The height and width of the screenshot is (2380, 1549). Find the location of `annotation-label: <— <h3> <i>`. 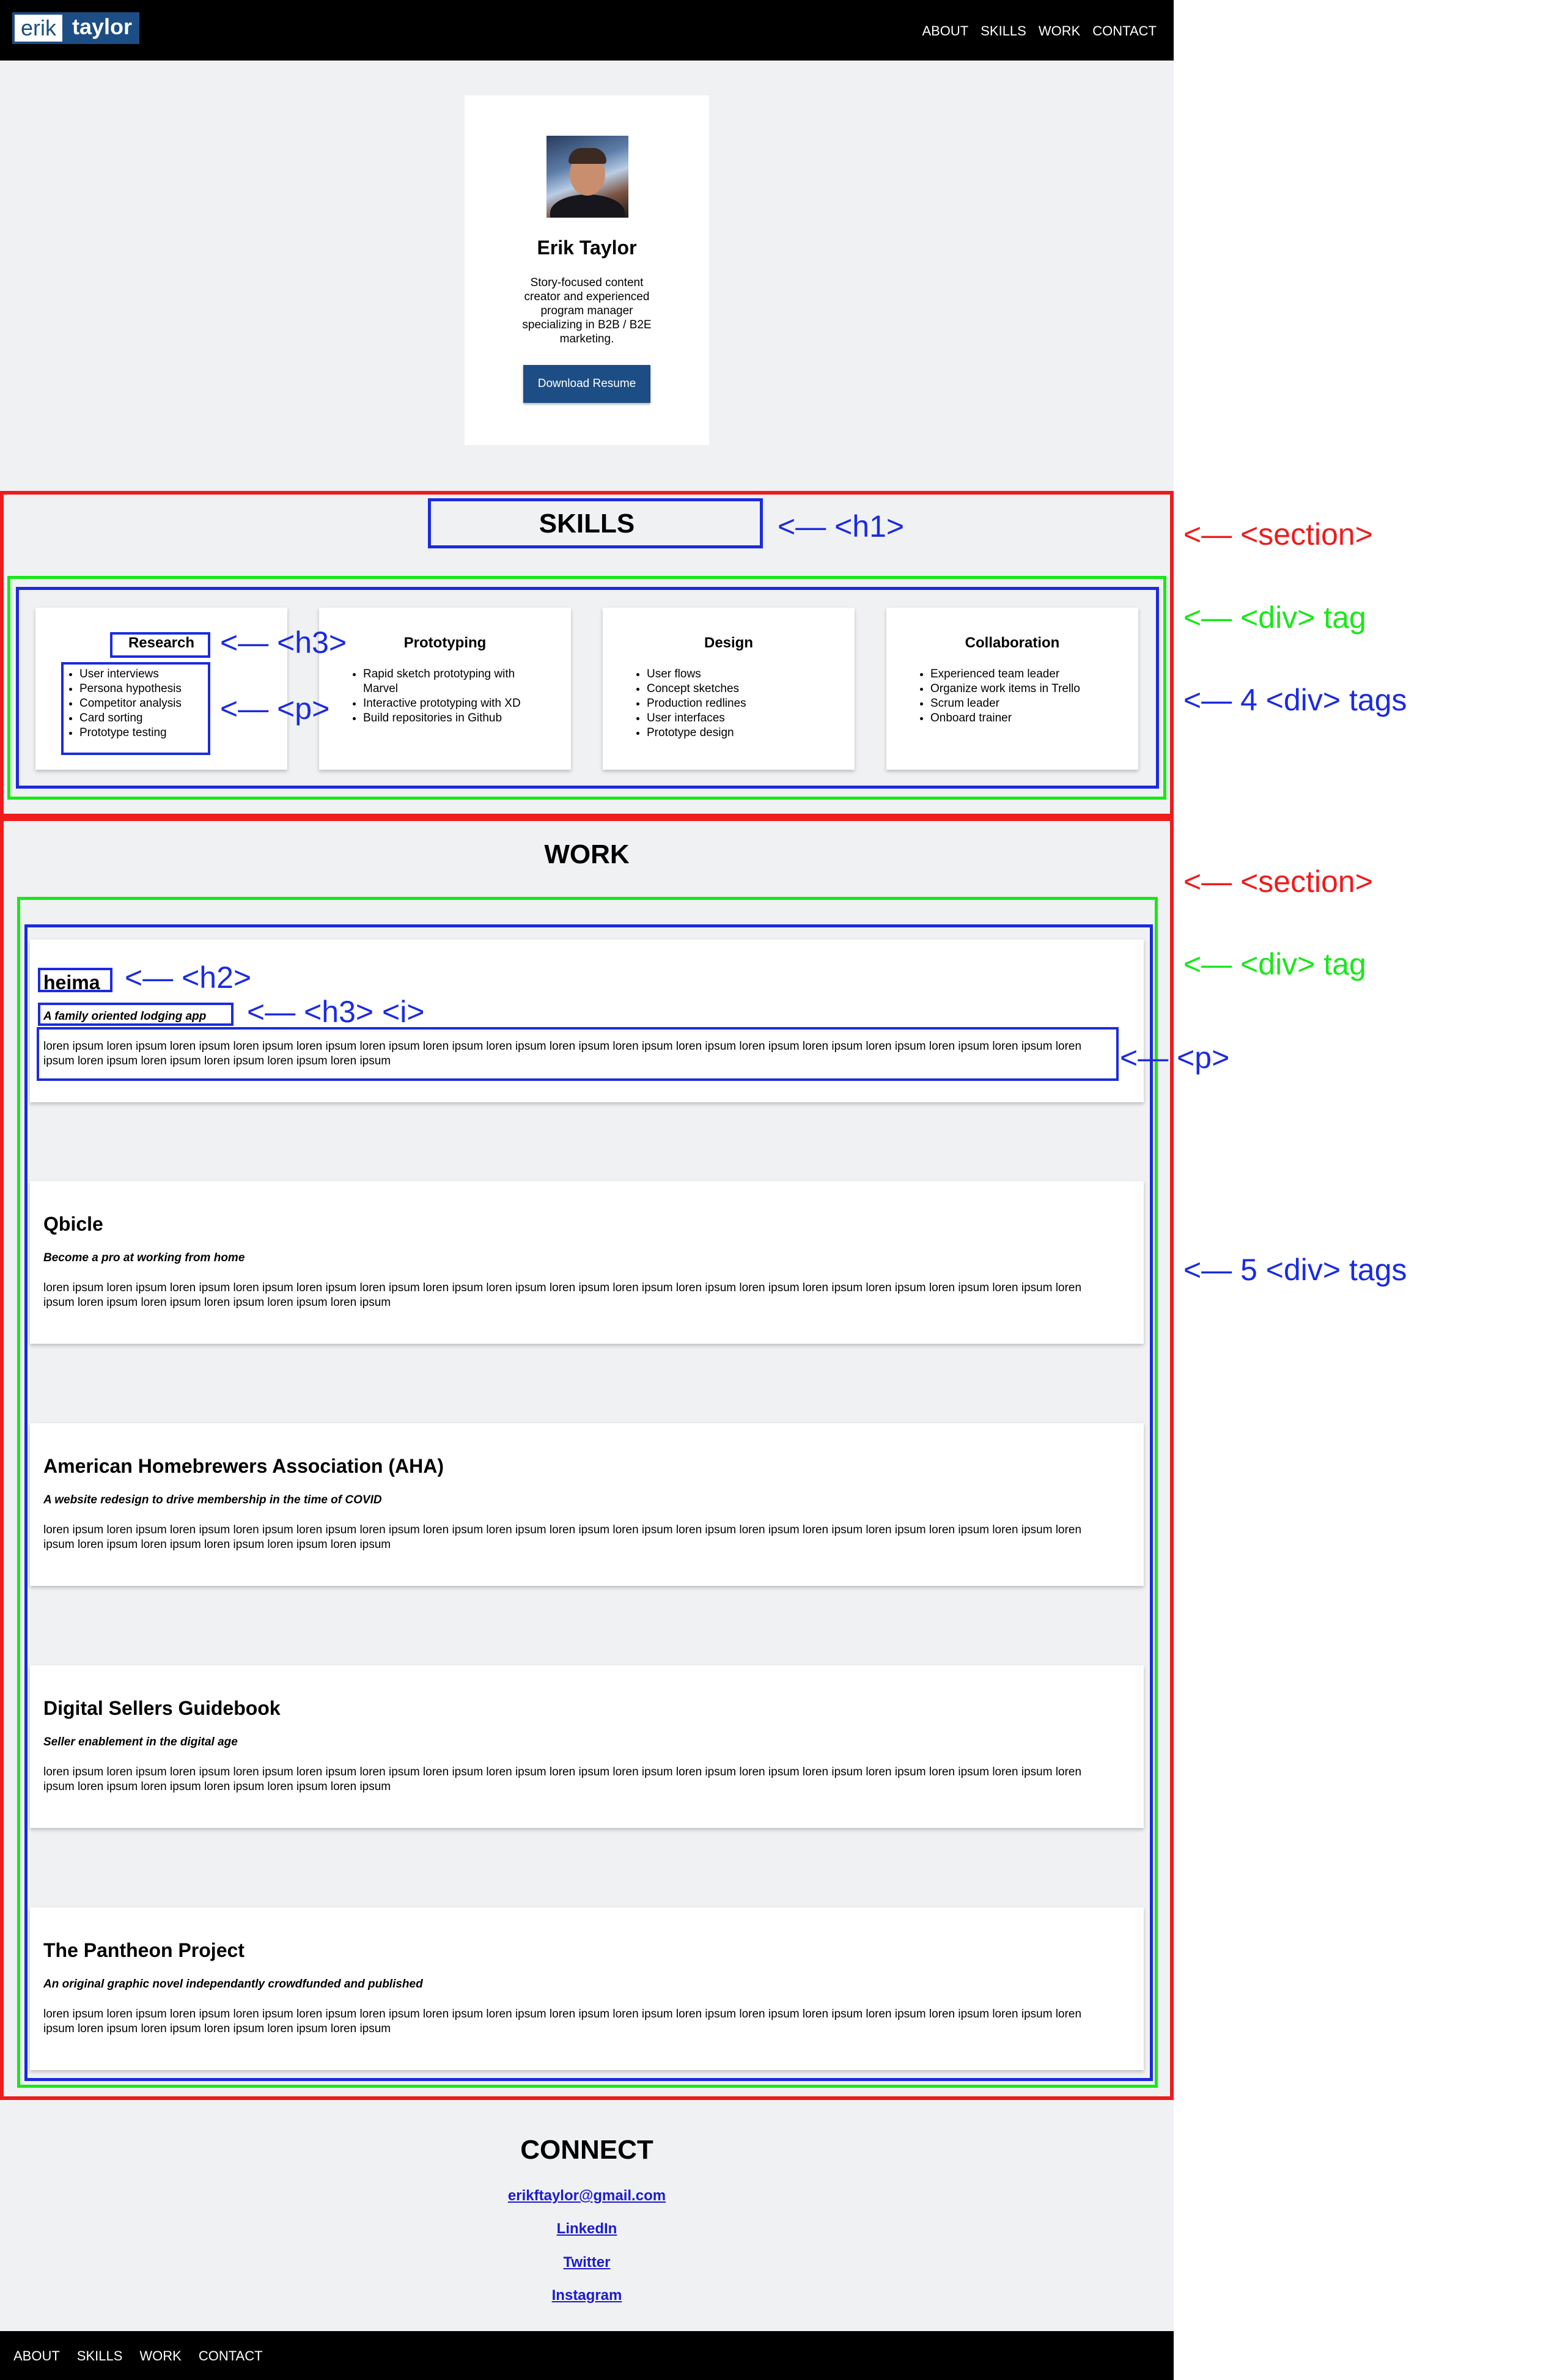

annotation-label: <— <h3> <i> is located at coordinates (336, 1012).